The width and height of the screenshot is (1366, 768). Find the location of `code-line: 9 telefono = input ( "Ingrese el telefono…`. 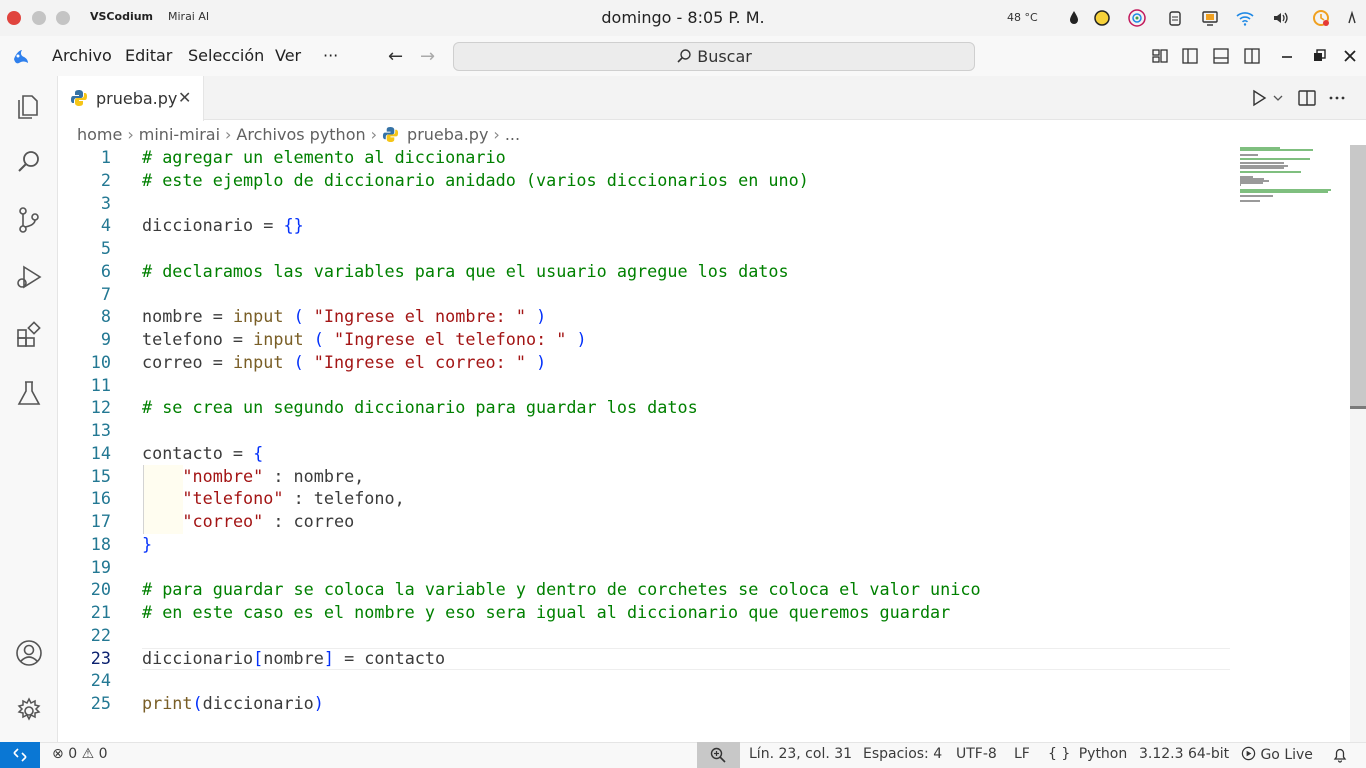

code-line: 9 telefono = input ( "Ingrese el telefono… is located at coordinates (648, 339).